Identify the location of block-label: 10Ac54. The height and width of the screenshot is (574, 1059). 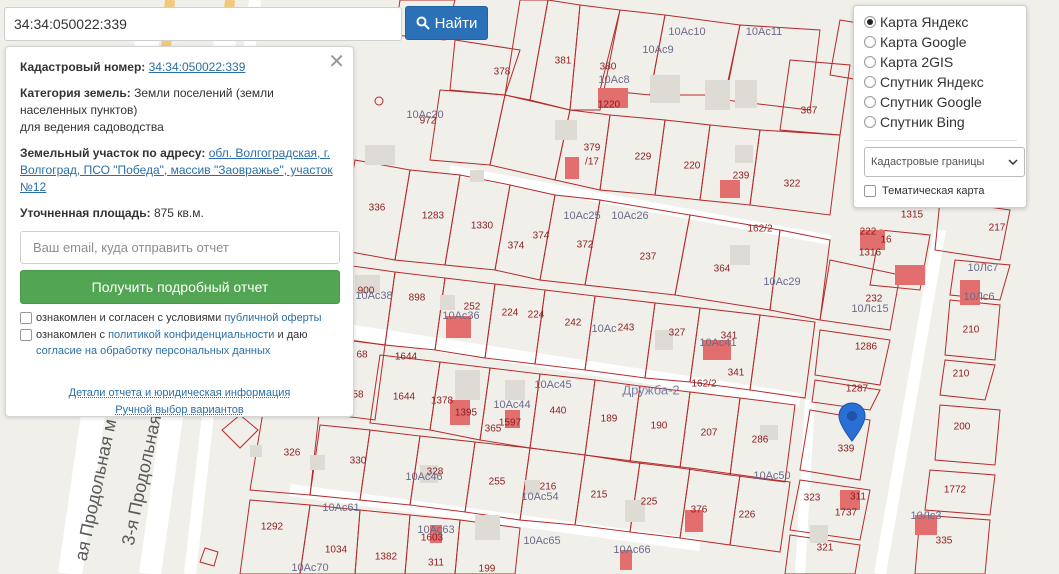
(539, 497).